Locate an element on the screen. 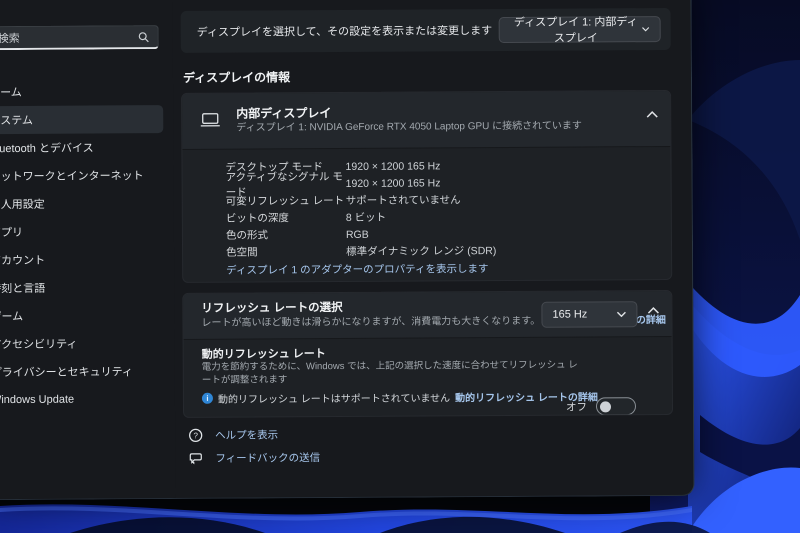  sidebar-item-network-internet: ネットワークとインターネット is located at coordinates (82, 175).